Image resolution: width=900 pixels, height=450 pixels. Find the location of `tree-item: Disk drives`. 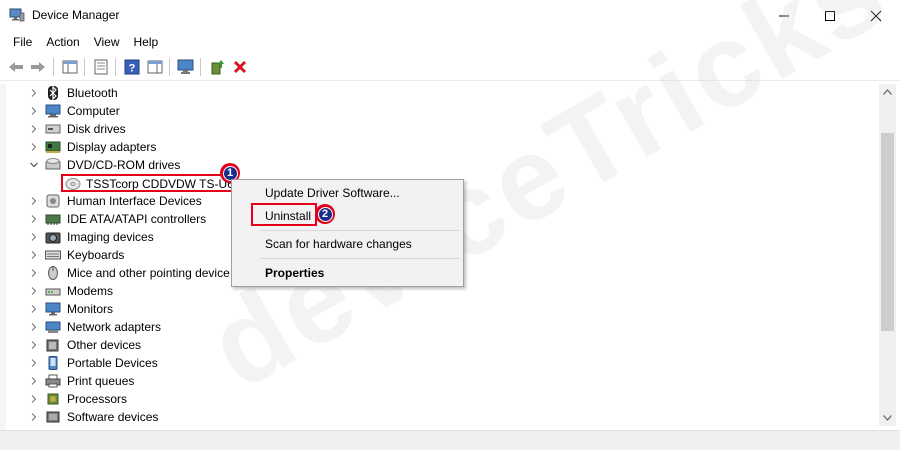

tree-item: Disk drives is located at coordinates (139, 129).